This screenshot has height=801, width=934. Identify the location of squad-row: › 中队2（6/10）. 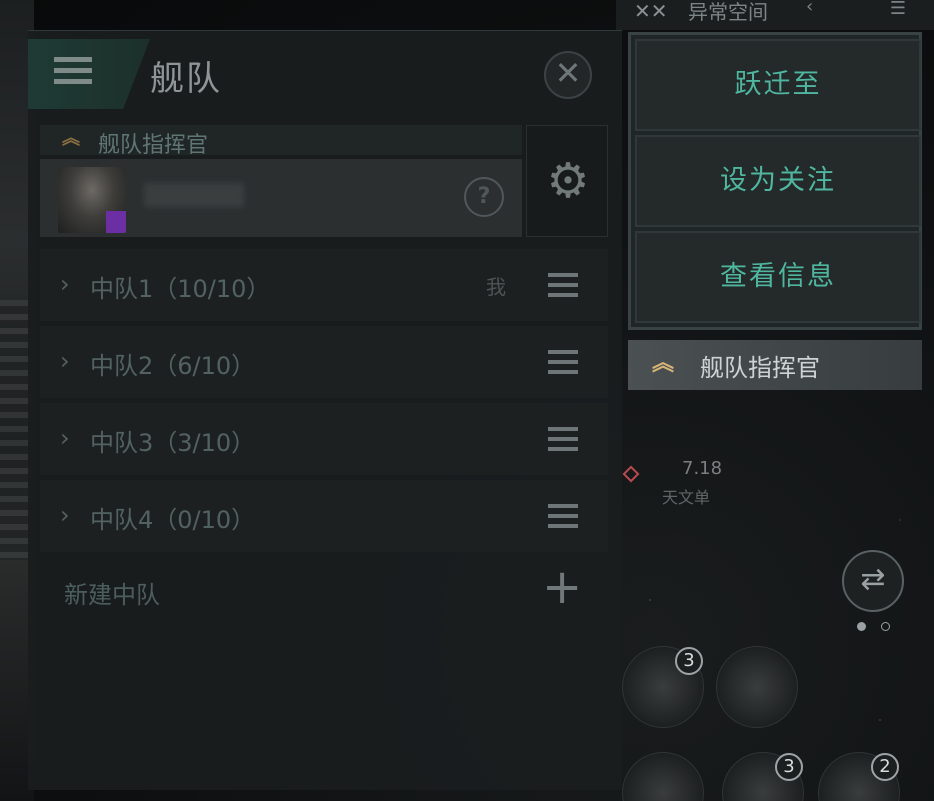
(324, 362).